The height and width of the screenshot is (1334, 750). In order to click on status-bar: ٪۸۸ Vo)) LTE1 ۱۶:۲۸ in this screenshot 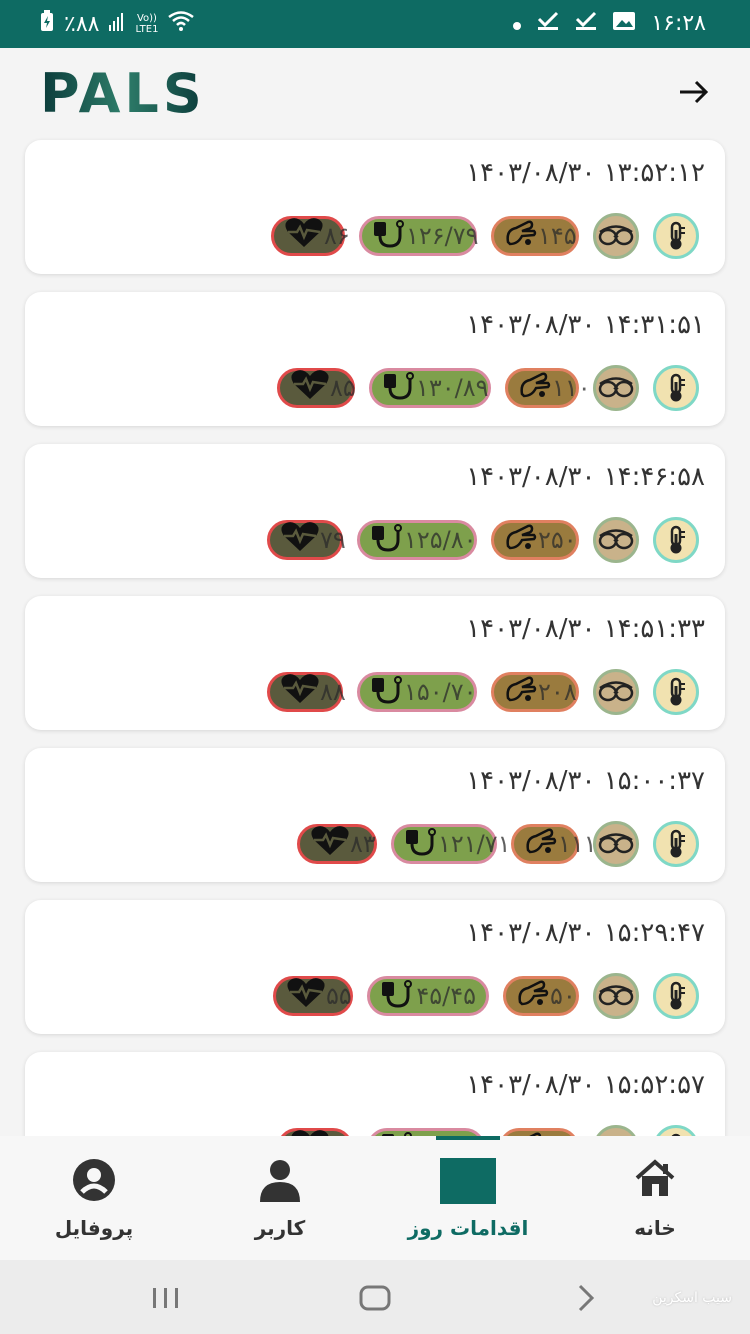, I will do `click(375, 24)`.